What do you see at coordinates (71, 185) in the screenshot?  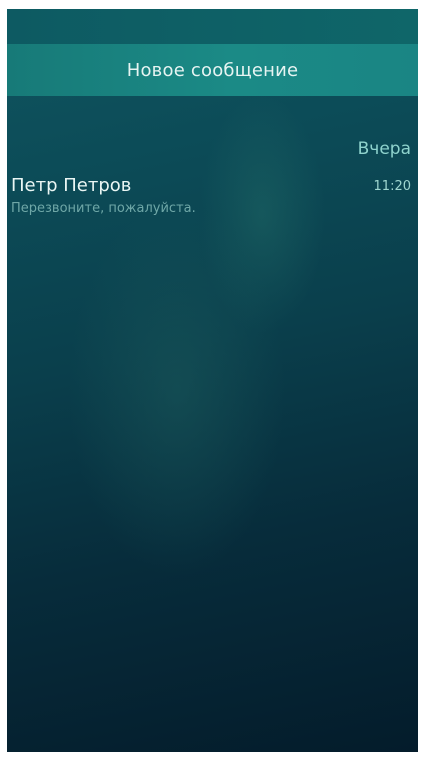 I see `sender-name: Петр Петров` at bounding box center [71, 185].